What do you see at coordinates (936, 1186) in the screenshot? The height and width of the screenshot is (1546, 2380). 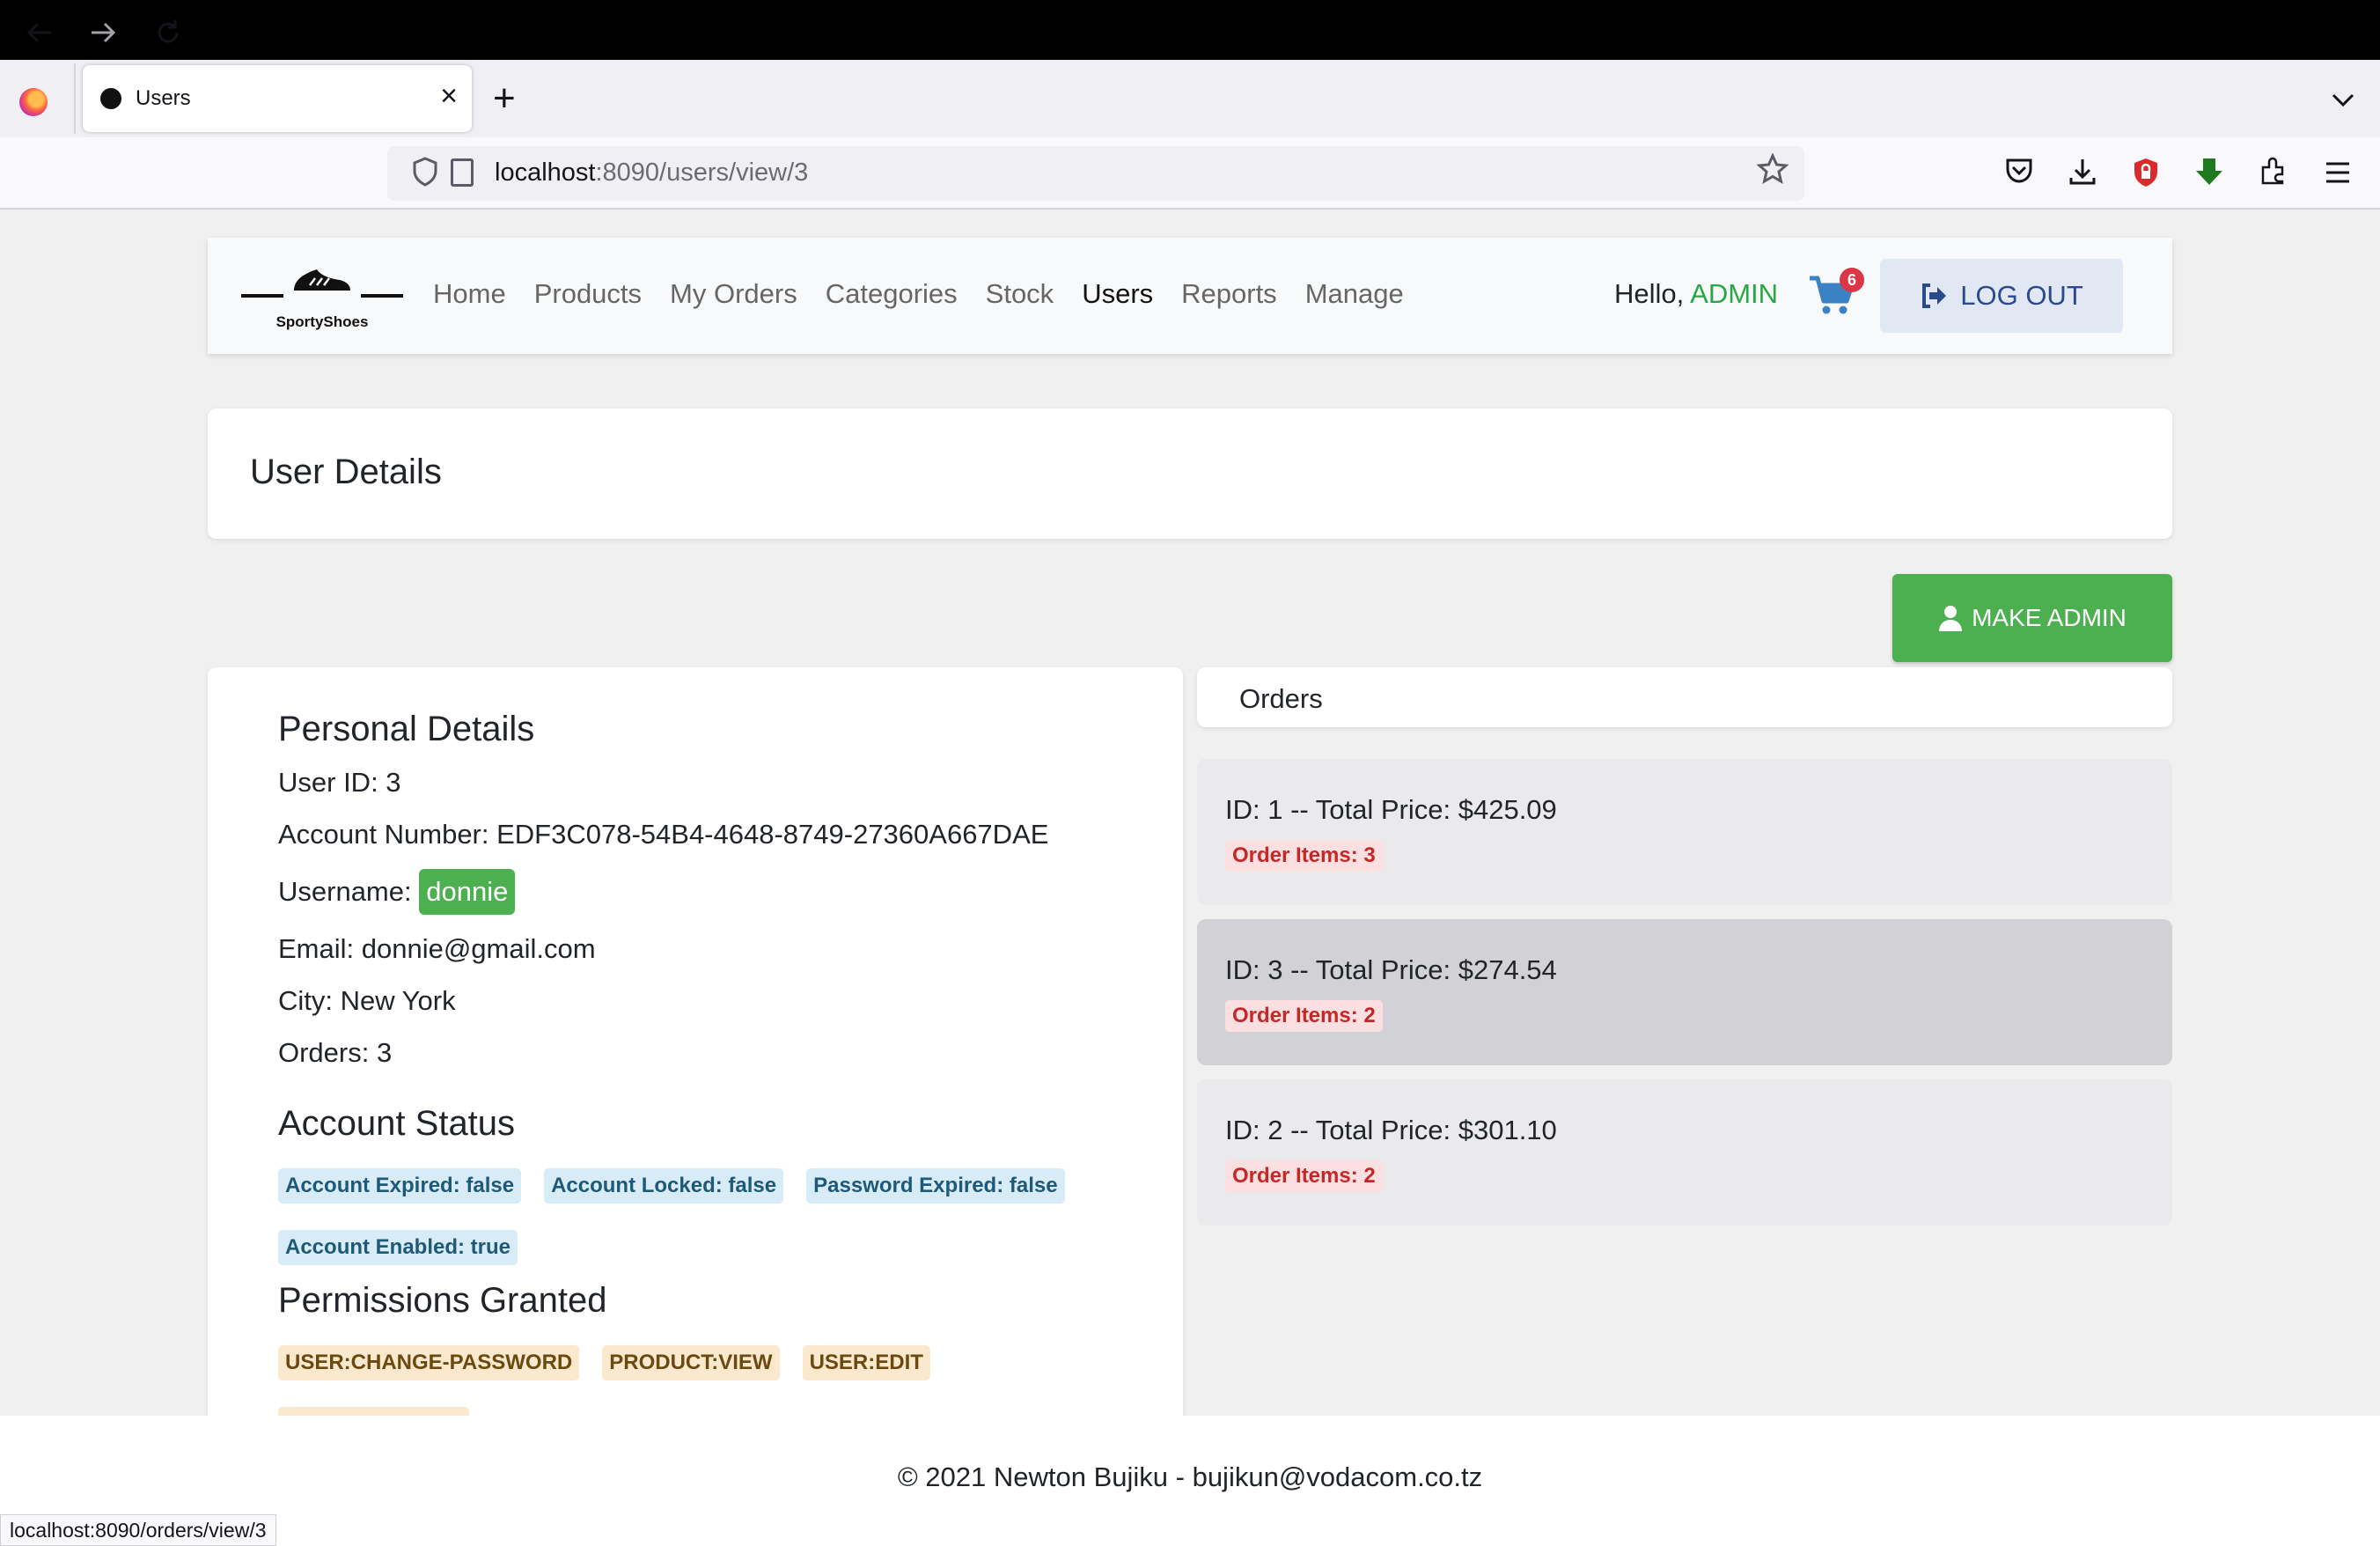 I see `status-badge: Password Expired: false` at bounding box center [936, 1186].